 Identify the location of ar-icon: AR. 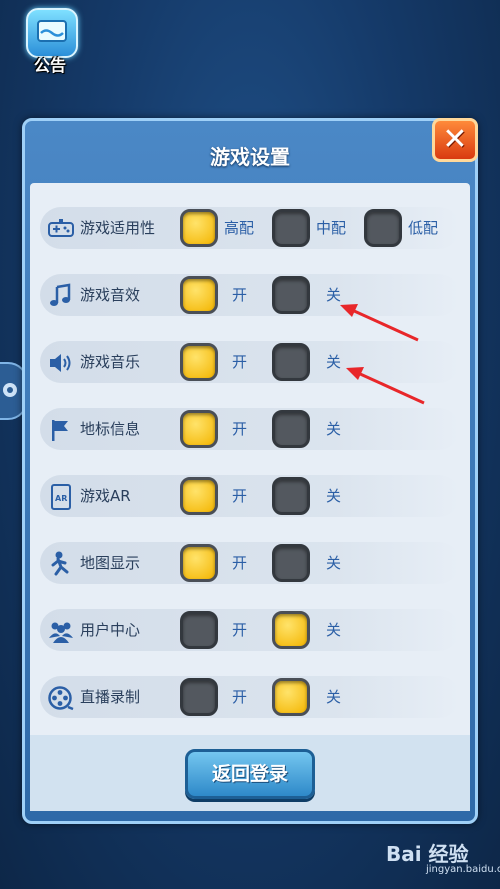
(61, 497).